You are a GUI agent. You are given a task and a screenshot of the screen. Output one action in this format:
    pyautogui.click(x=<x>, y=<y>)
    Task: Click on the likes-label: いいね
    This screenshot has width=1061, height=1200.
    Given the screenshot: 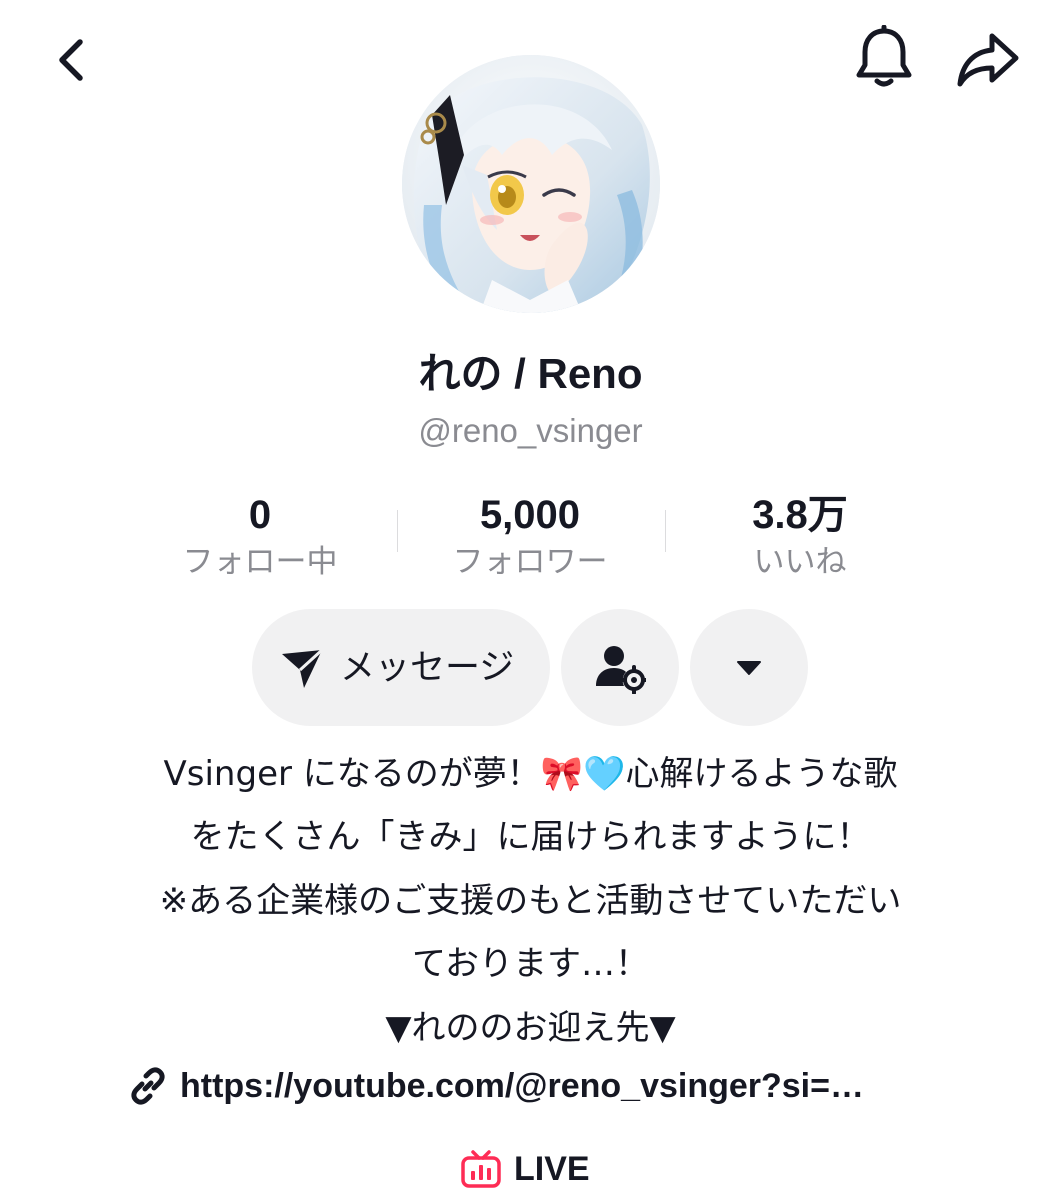 What is the action you would take?
    pyautogui.click(x=800, y=562)
    